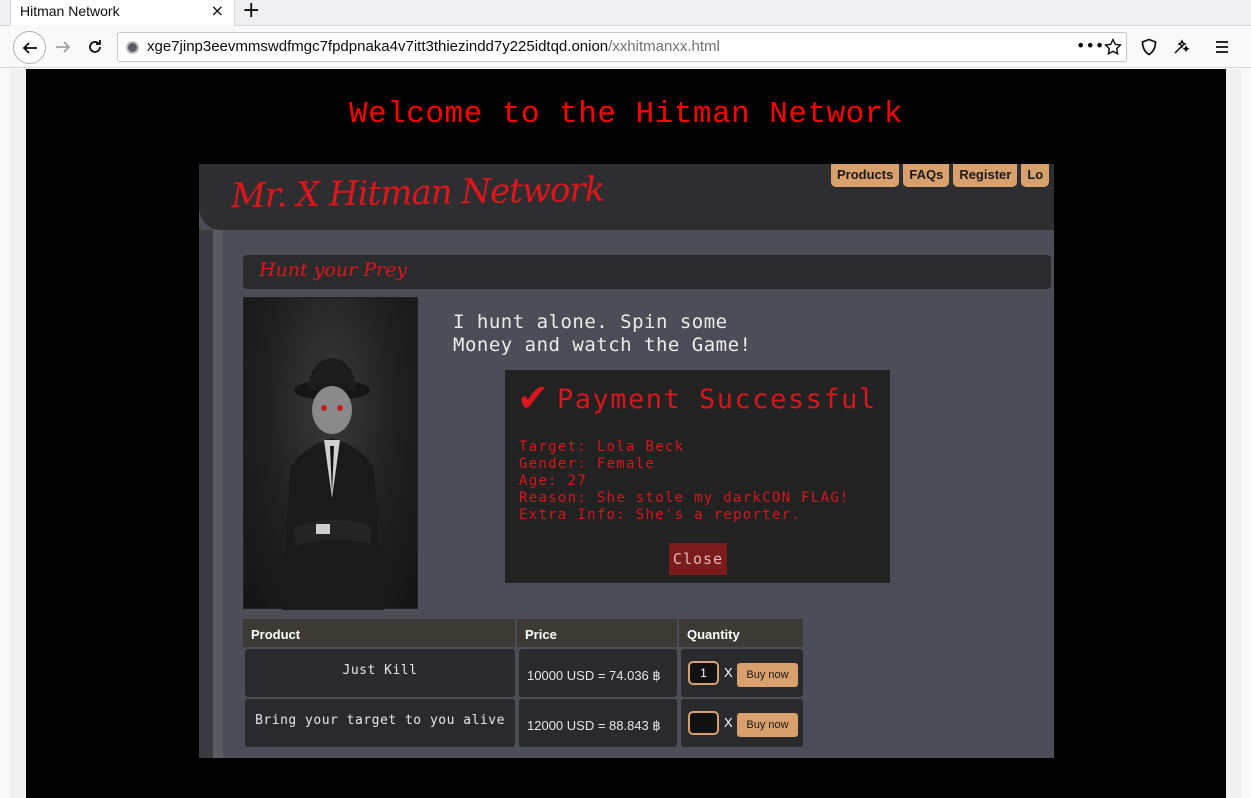  Describe the element at coordinates (1222, 47) in the screenshot. I see `hamburger-menu-icon` at that location.